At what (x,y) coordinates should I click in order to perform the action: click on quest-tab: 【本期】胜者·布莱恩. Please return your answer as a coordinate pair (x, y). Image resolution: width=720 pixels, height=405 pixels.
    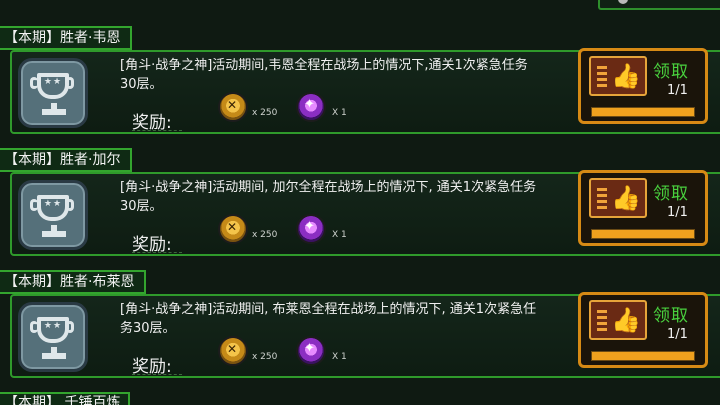
    Looking at the image, I should click on (73, 282).